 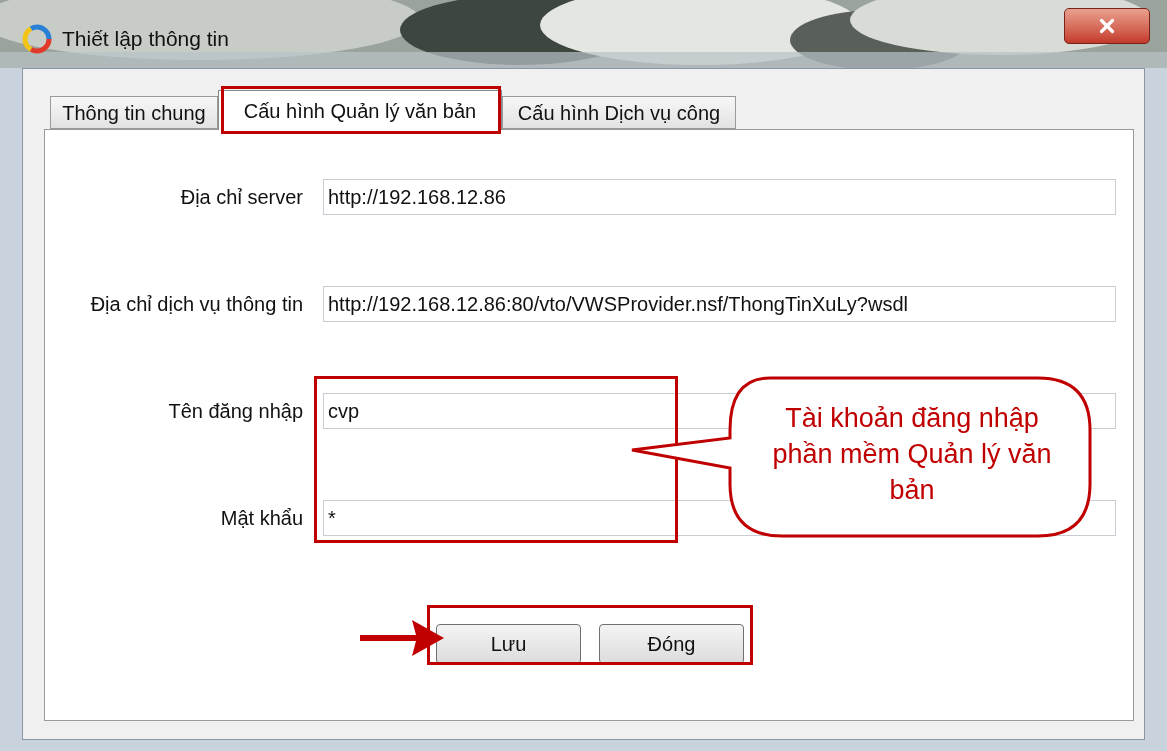 What do you see at coordinates (235, 411) in the screenshot?
I see `field-label: Tên đăng nhập` at bounding box center [235, 411].